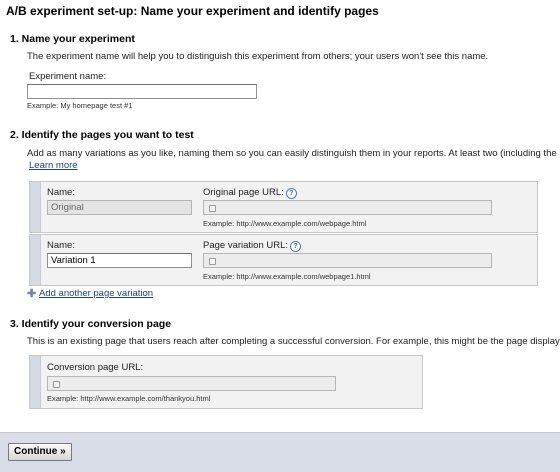  What do you see at coordinates (96, 293) in the screenshot?
I see `add-page-variation-link: Add another page variation` at bounding box center [96, 293].